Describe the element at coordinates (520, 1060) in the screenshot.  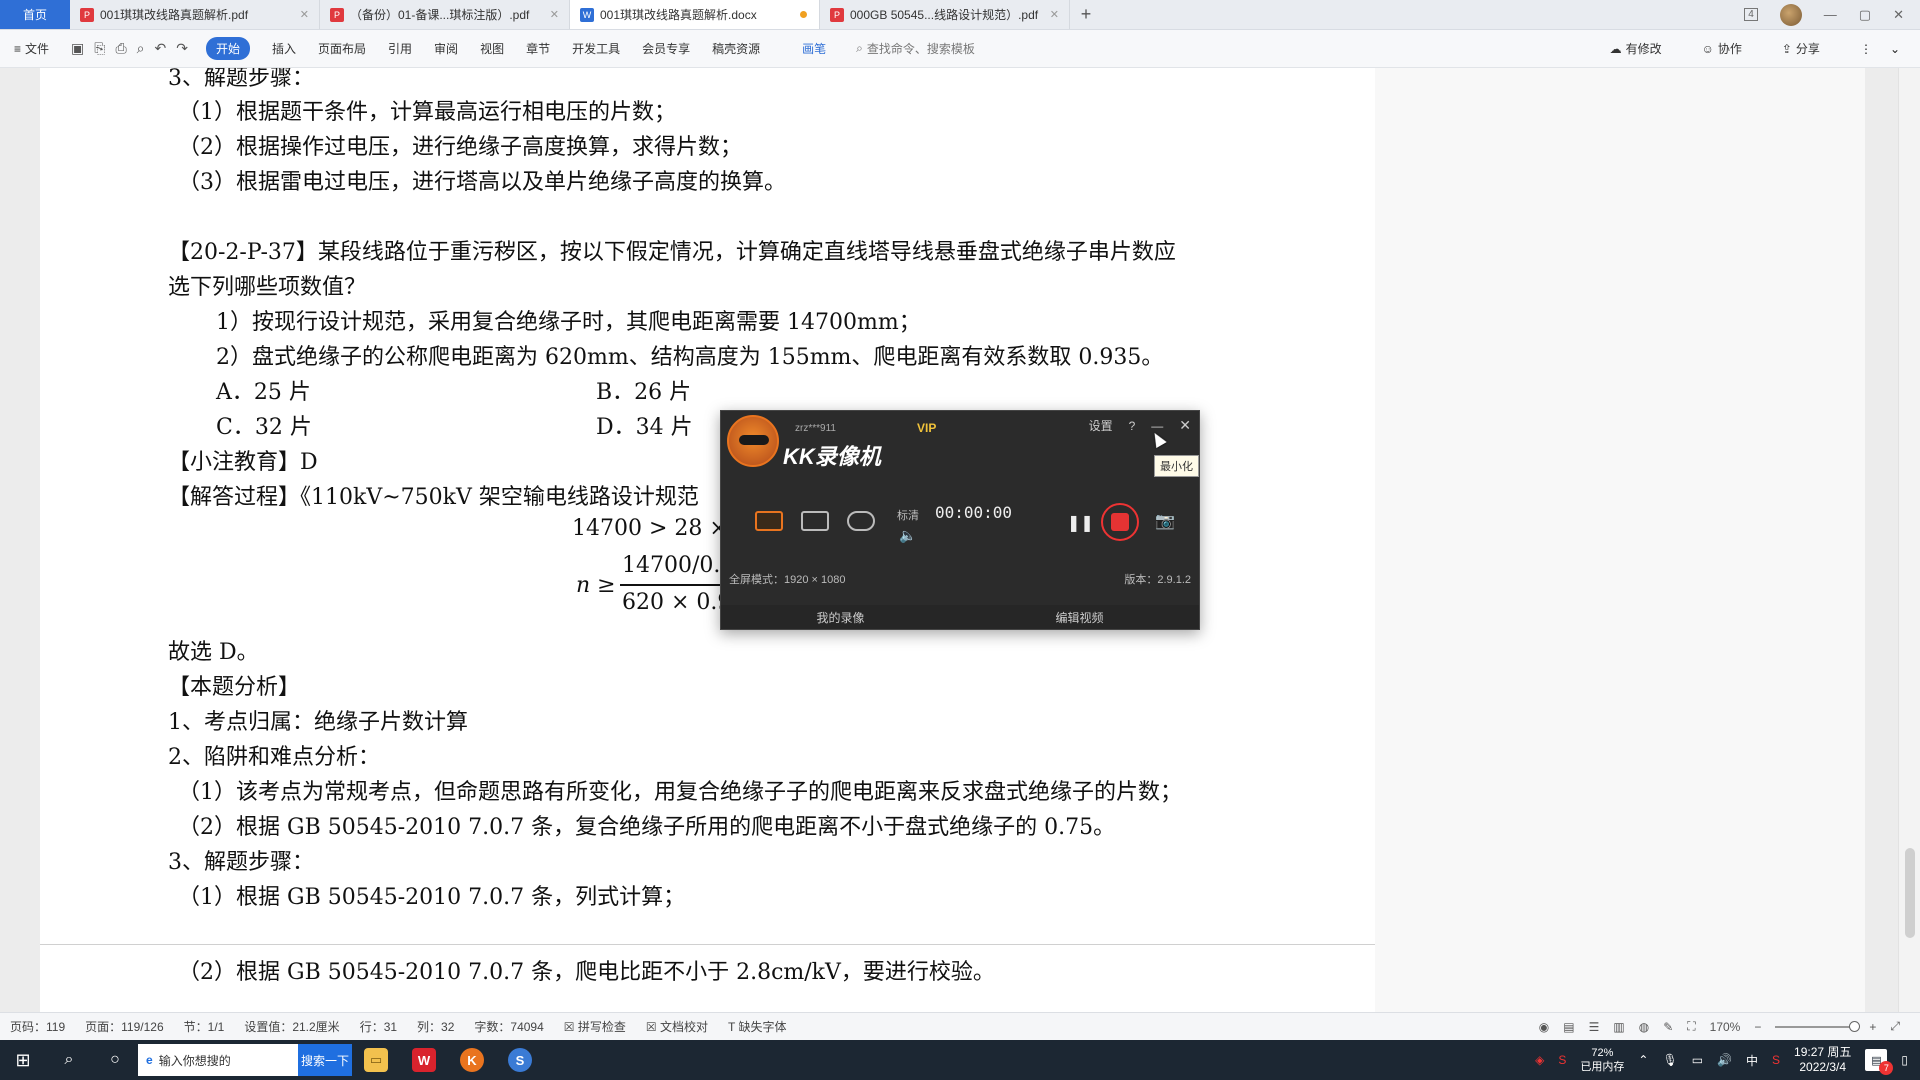
I see `taskbar-app-browser: S` at that location.